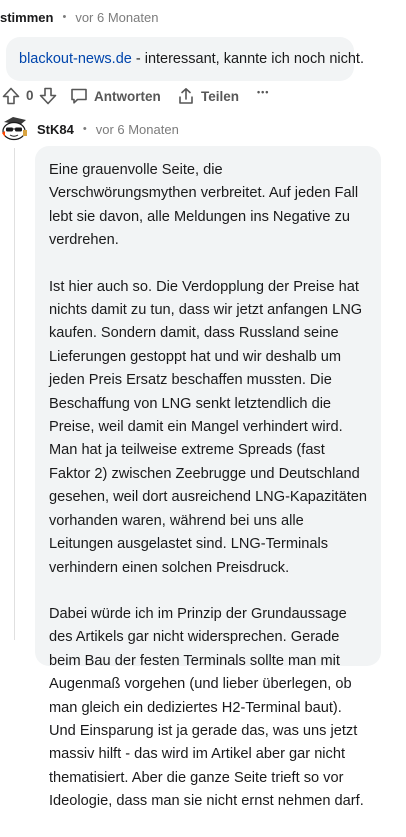  I want to click on share-button: Teilen, so click(208, 96).